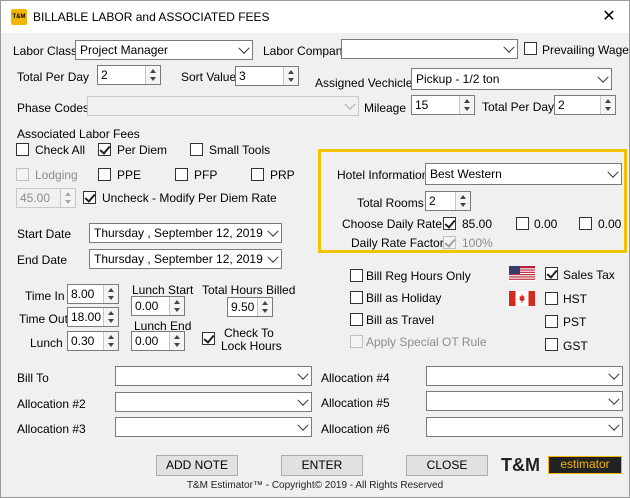 The image size is (630, 498). Describe the element at coordinates (46, 343) in the screenshot. I see `lunch-label: Lunch` at that location.